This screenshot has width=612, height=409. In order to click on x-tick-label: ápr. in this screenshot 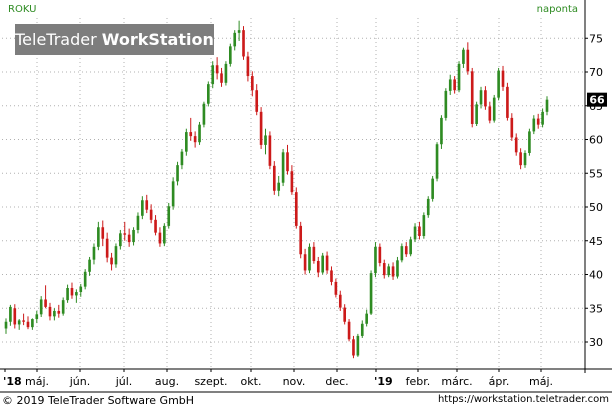, I will do `click(499, 381)`.